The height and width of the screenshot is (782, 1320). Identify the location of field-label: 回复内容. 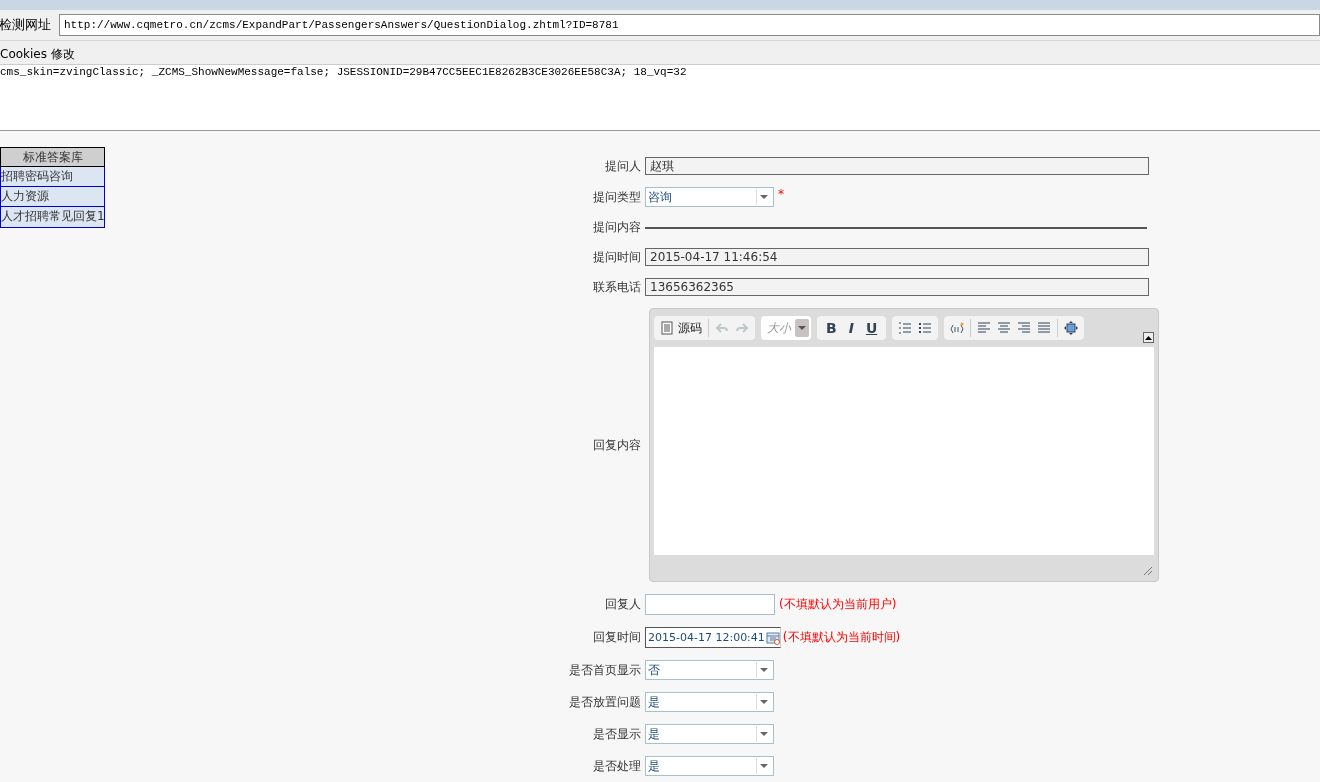
(616, 445).